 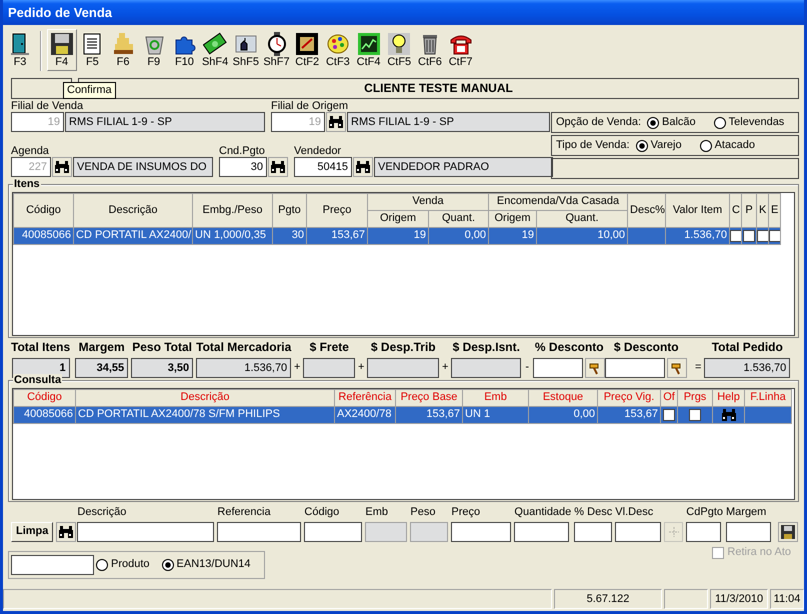 I want to click on table-cell: CD PORTATIL AX2400/, so click(x=133, y=236).